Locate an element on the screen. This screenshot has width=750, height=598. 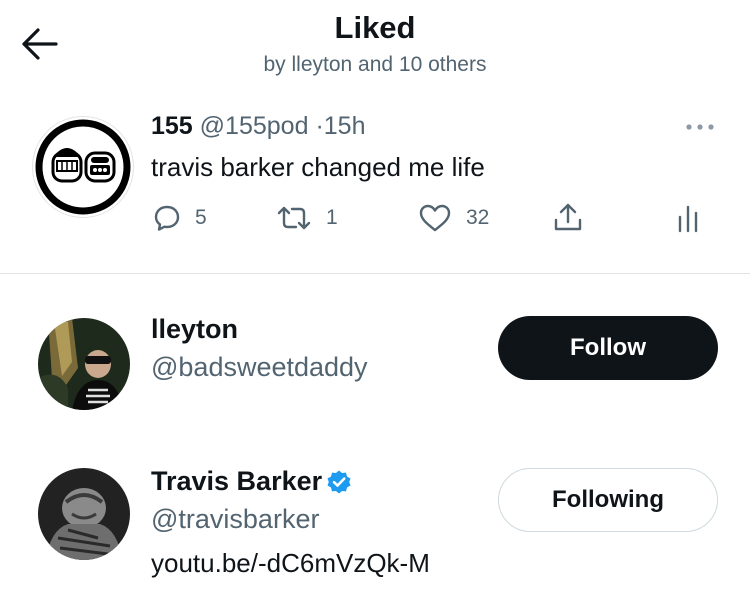
retweet-button: 1 is located at coordinates (307, 218).